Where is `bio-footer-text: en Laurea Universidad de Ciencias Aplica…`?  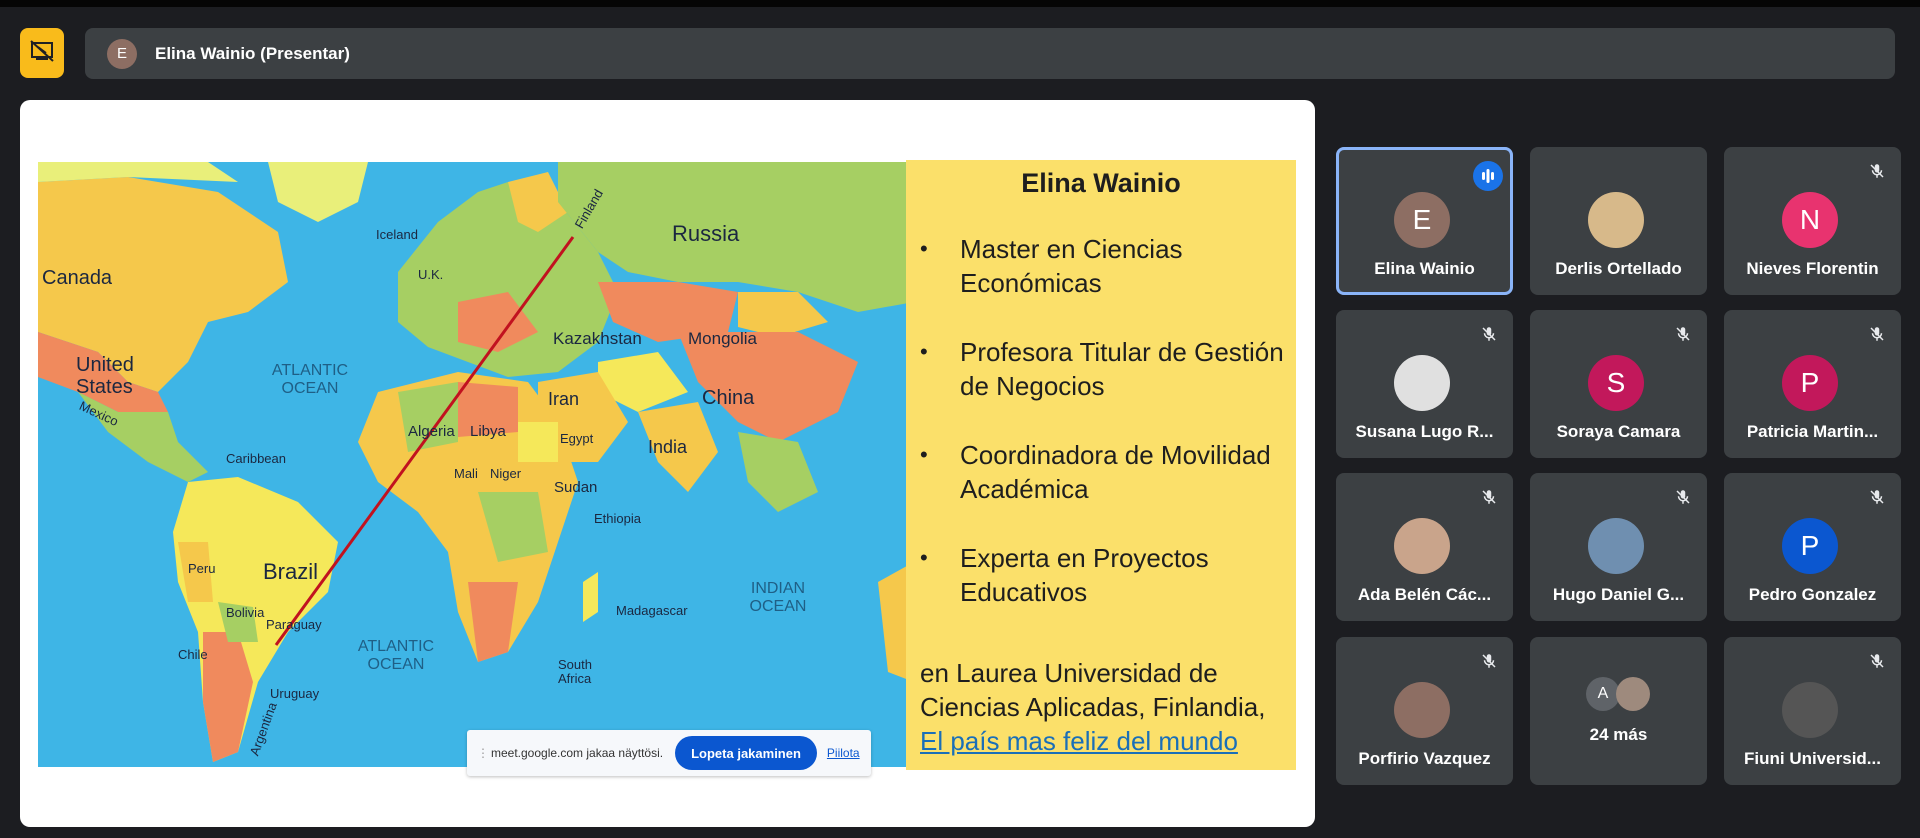 bio-footer-text: en Laurea Universidad de Ciencias Aplica… is located at coordinates (1093, 690).